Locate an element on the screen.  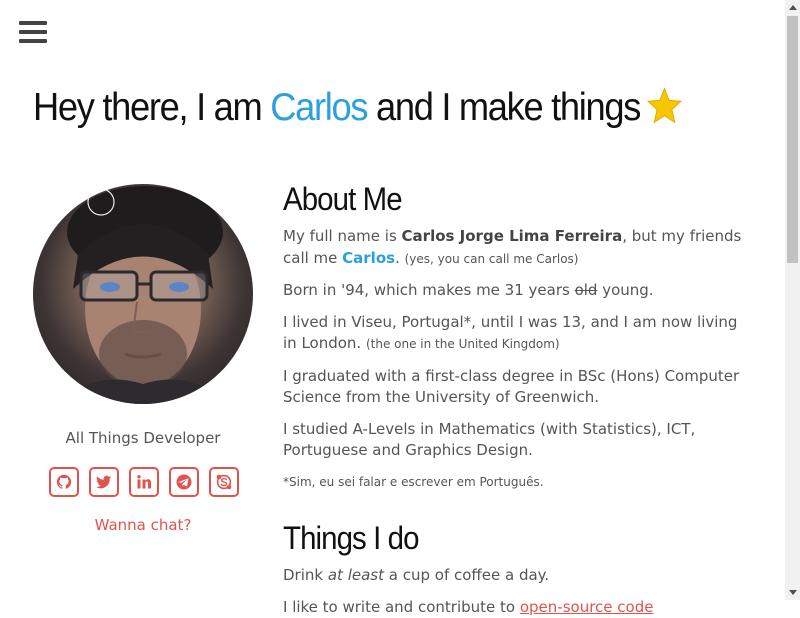
text: I like to write and contribute to is located at coordinates (401, 607).